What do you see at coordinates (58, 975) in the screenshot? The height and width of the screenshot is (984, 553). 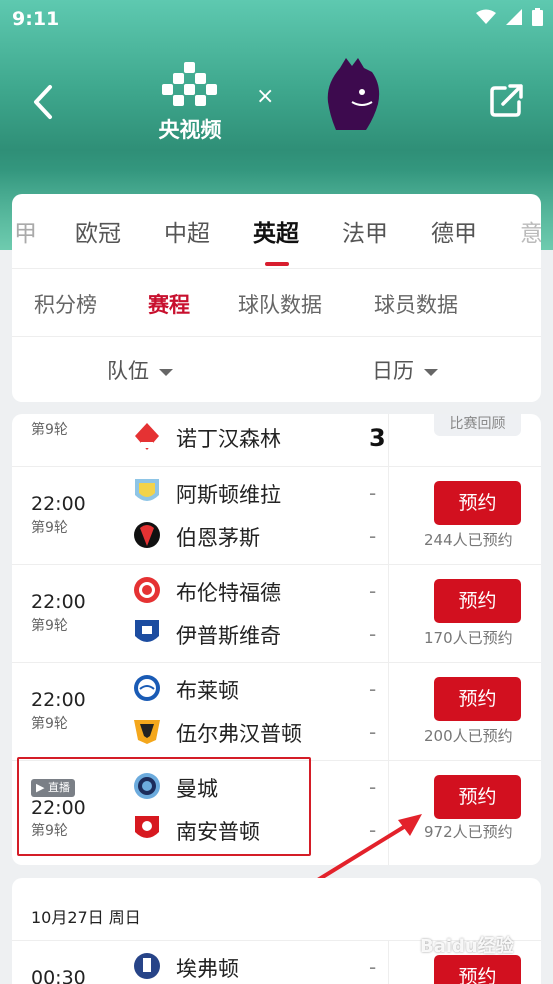 I see `match-time: 00:30` at bounding box center [58, 975].